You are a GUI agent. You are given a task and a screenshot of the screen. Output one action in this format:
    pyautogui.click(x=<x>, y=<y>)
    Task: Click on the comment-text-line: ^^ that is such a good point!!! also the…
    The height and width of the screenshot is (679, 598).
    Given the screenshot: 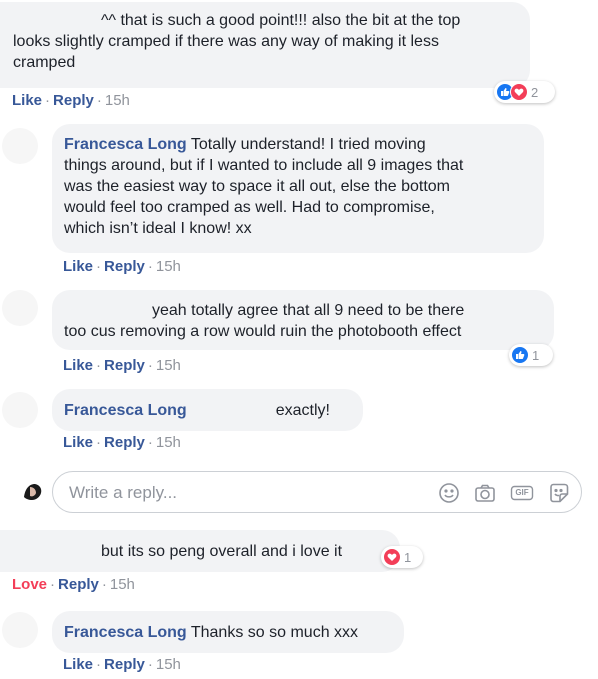 What is the action you would take?
    pyautogui.click(x=281, y=20)
    